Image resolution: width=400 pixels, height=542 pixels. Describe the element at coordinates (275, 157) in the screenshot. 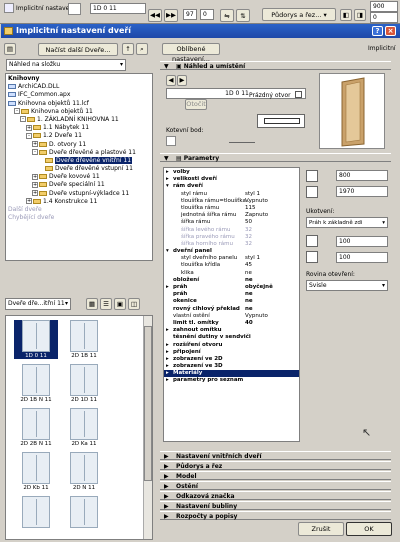

I see `section-parameters: ▼ ▤ Parametry` at that location.